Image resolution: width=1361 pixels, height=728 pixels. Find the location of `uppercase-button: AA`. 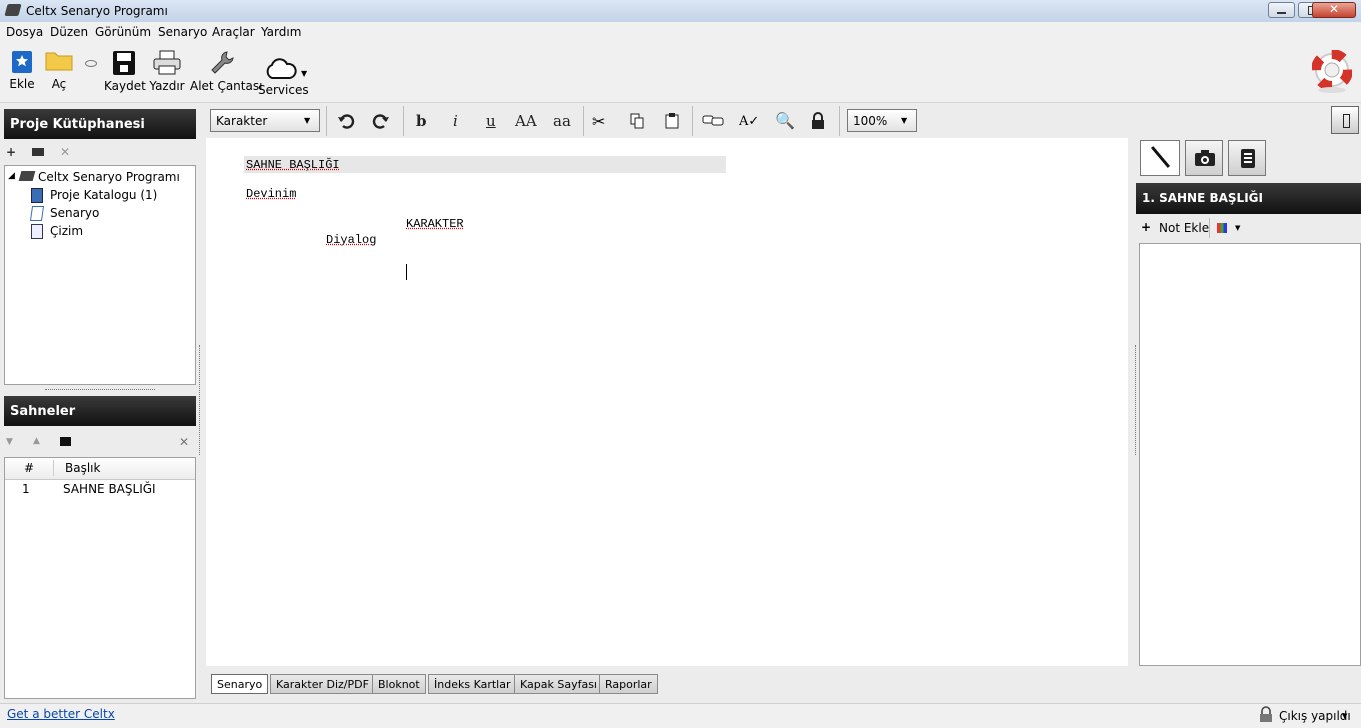

uppercase-button: AA is located at coordinates (526, 121).